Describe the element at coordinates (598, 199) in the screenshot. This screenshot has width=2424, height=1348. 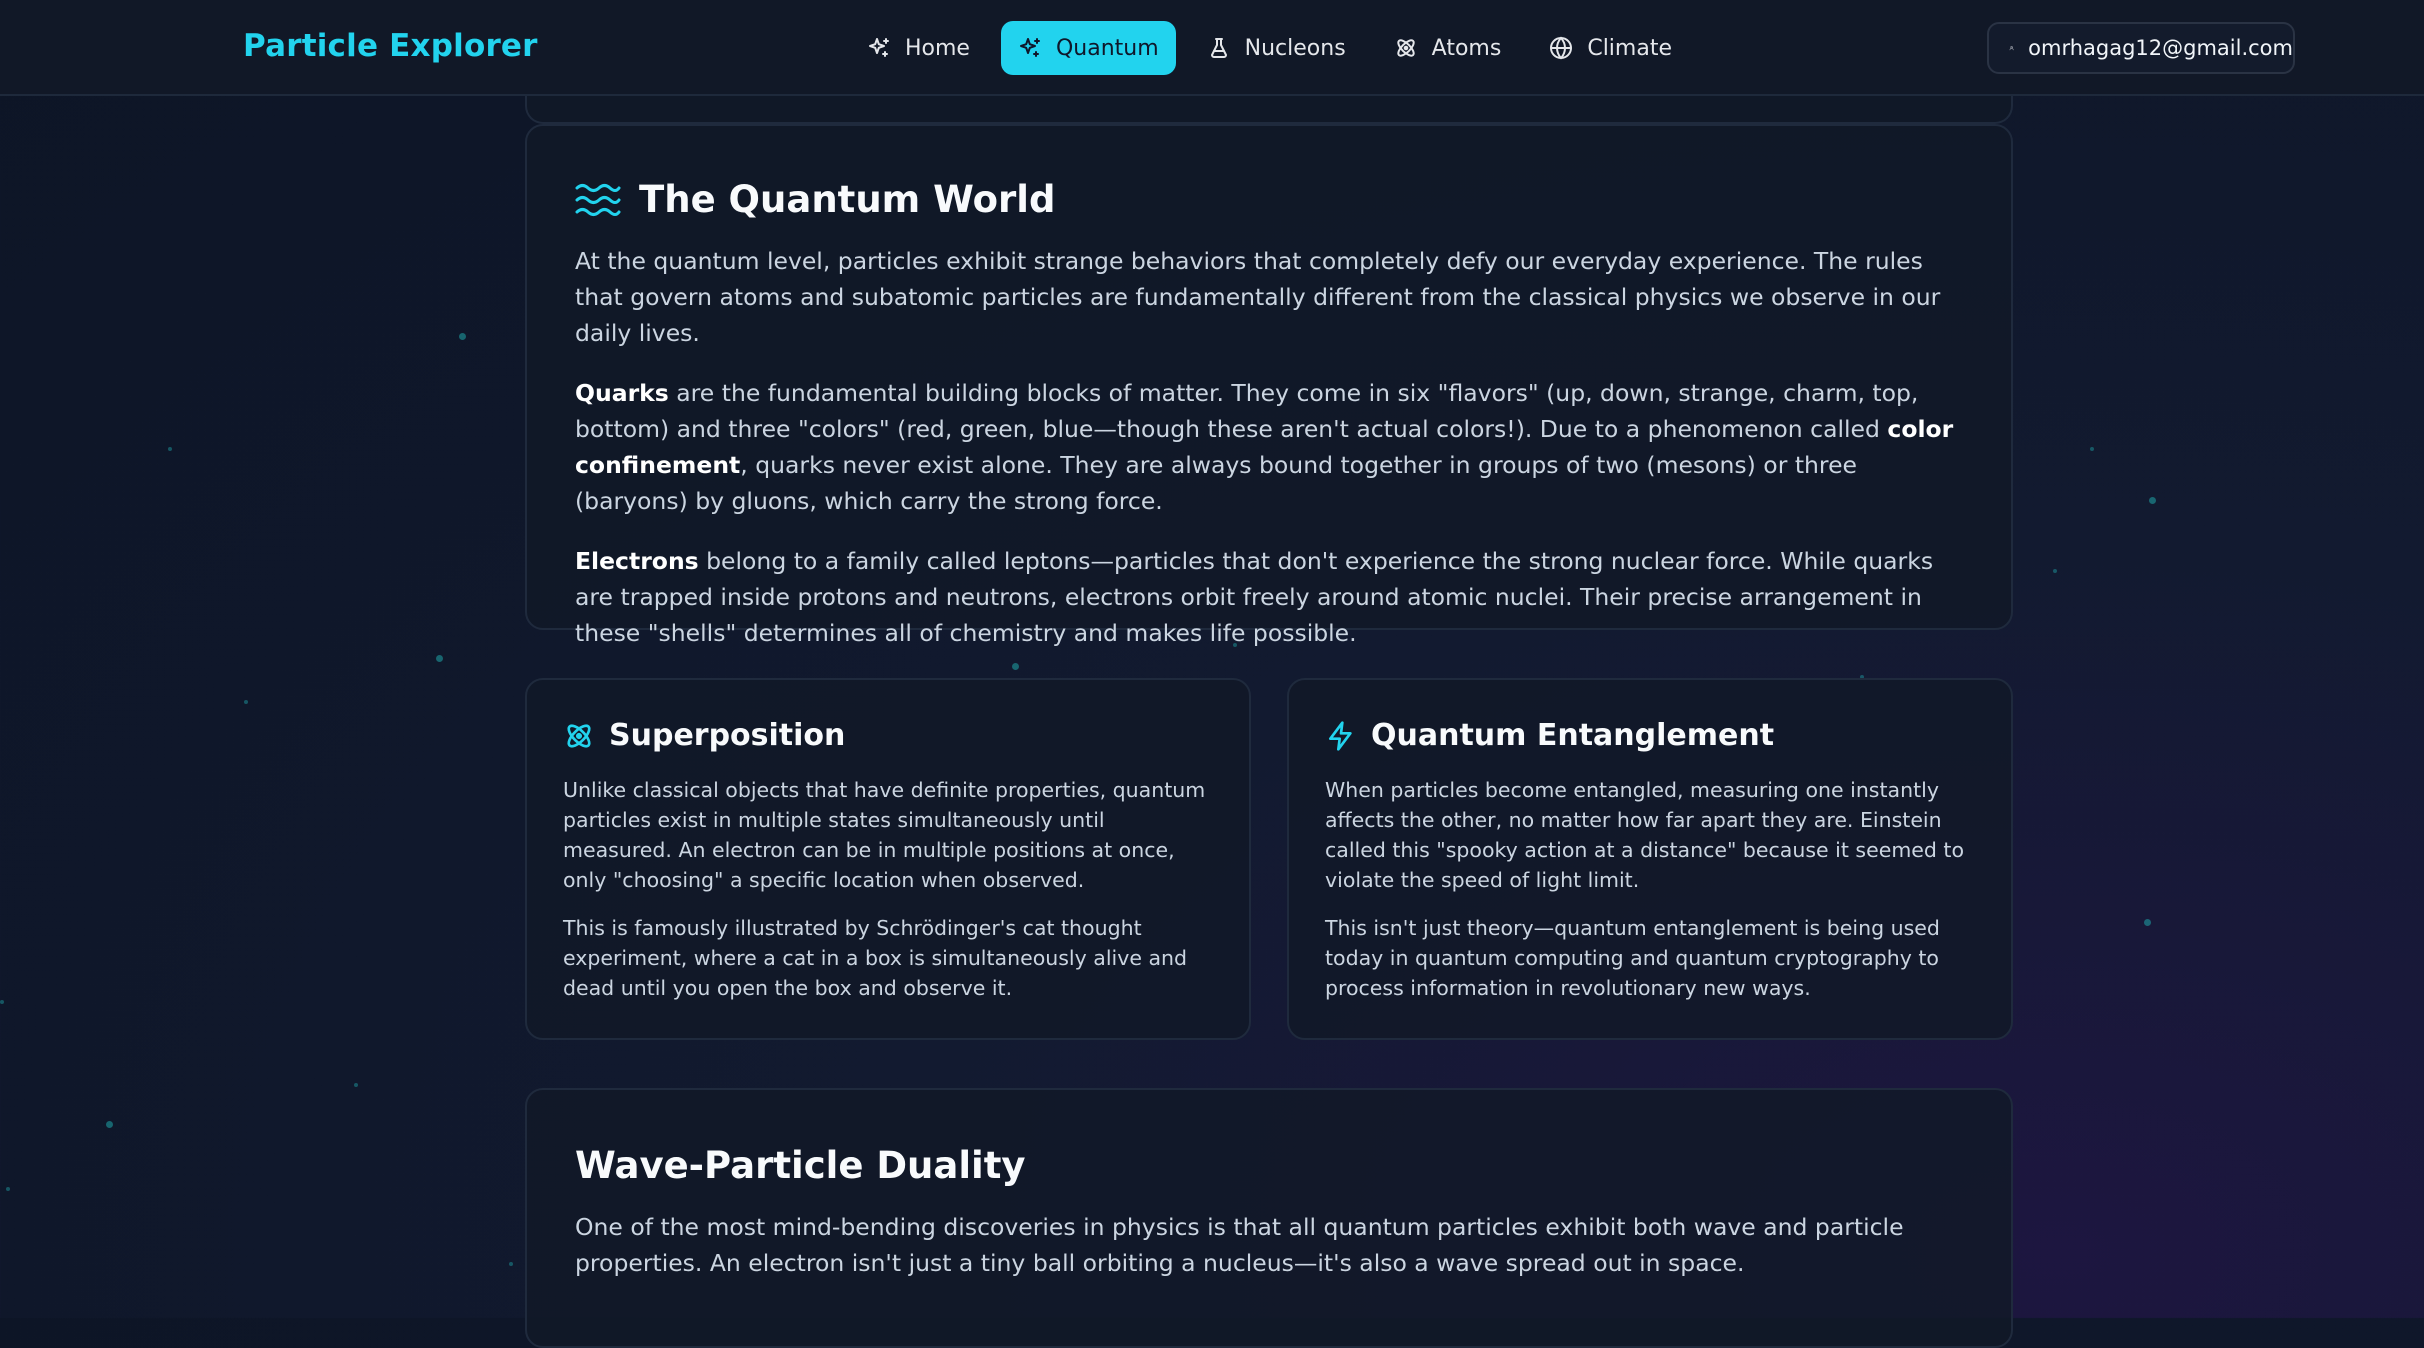
I see `waves-icon` at that location.